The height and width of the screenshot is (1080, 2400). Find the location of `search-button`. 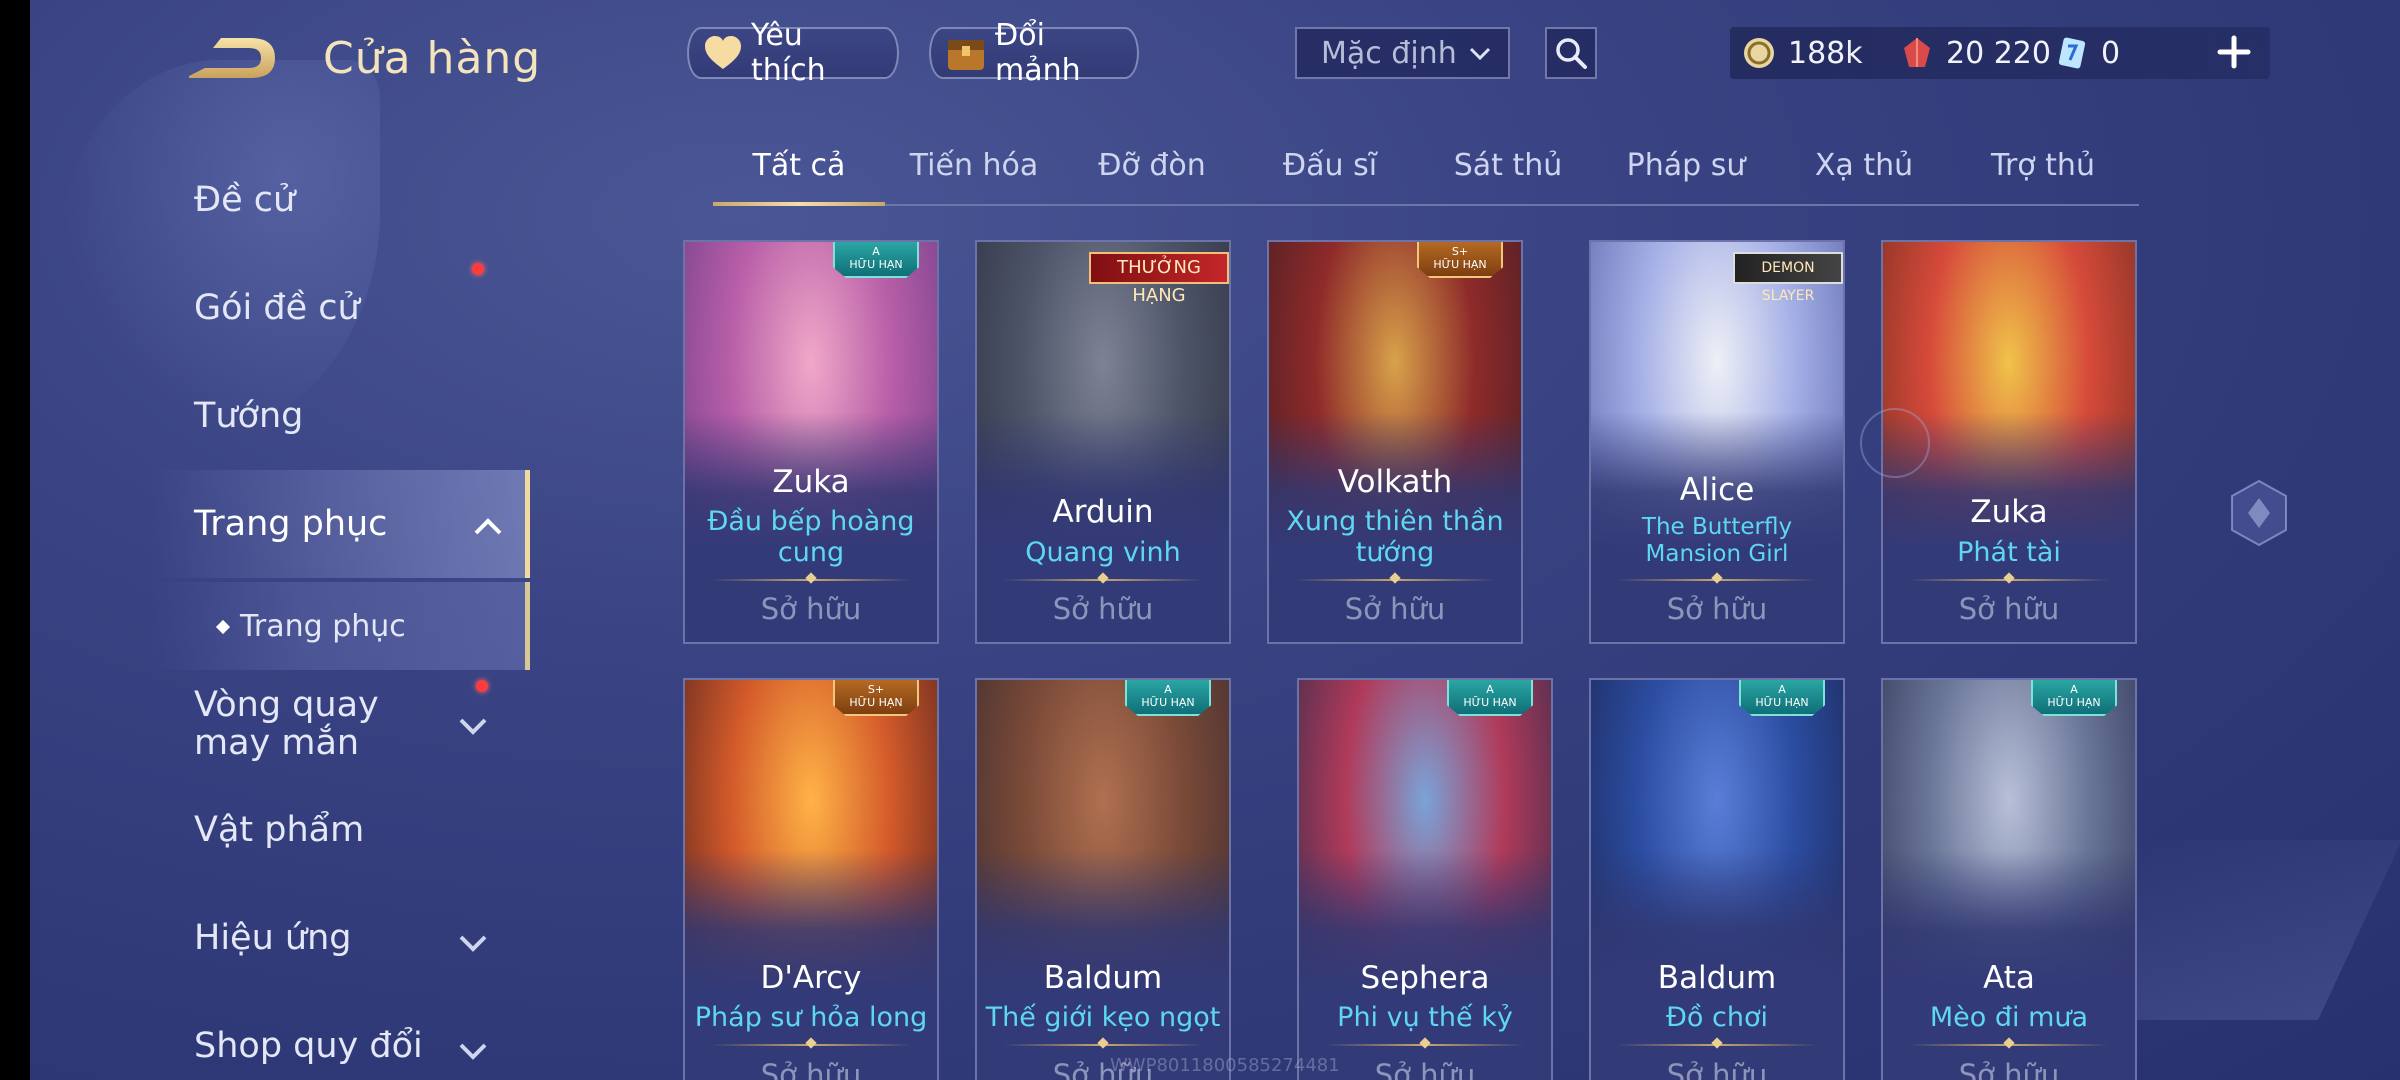

search-button is located at coordinates (1571, 53).